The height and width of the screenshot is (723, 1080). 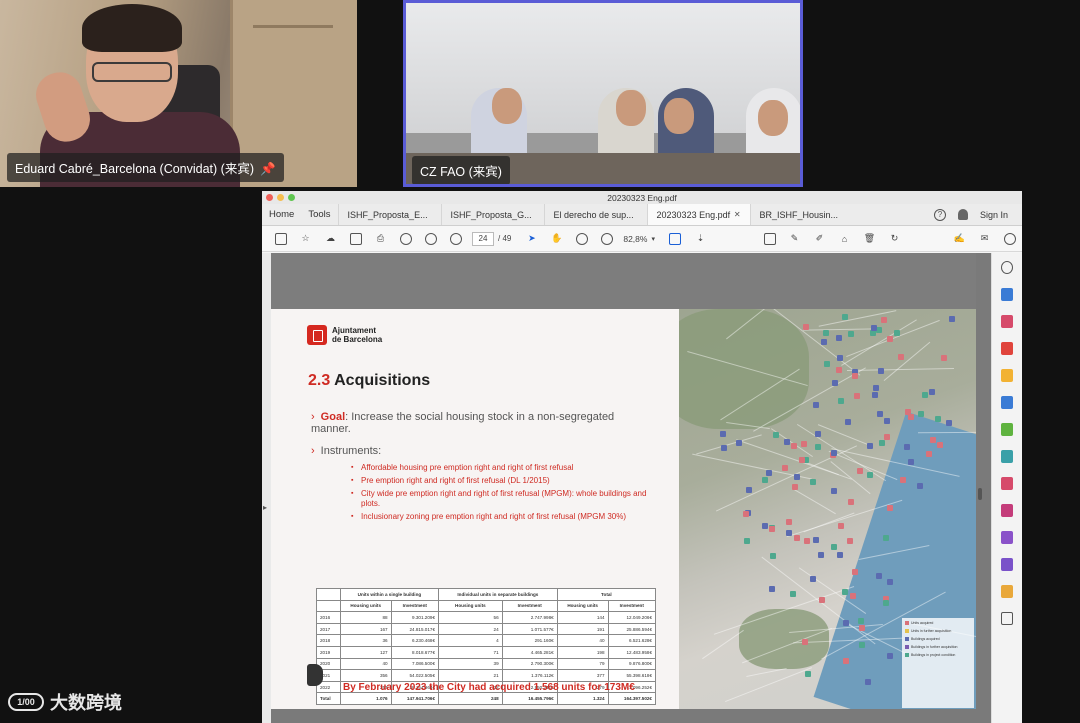 I want to click on scan-icon, so click(x=1007, y=591).